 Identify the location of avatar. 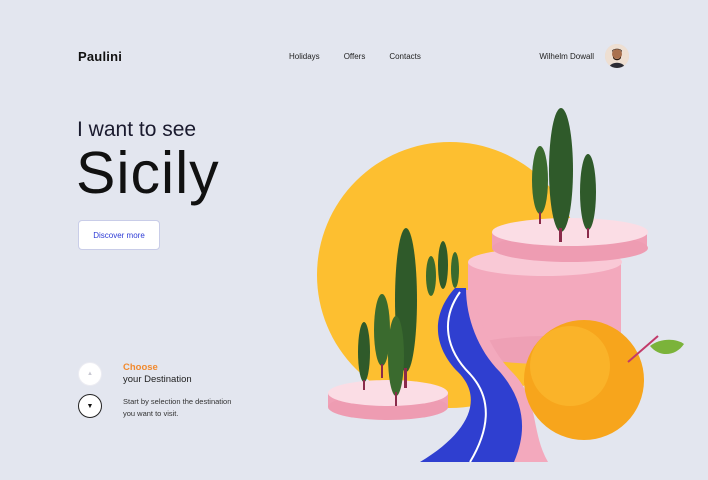
(617, 56).